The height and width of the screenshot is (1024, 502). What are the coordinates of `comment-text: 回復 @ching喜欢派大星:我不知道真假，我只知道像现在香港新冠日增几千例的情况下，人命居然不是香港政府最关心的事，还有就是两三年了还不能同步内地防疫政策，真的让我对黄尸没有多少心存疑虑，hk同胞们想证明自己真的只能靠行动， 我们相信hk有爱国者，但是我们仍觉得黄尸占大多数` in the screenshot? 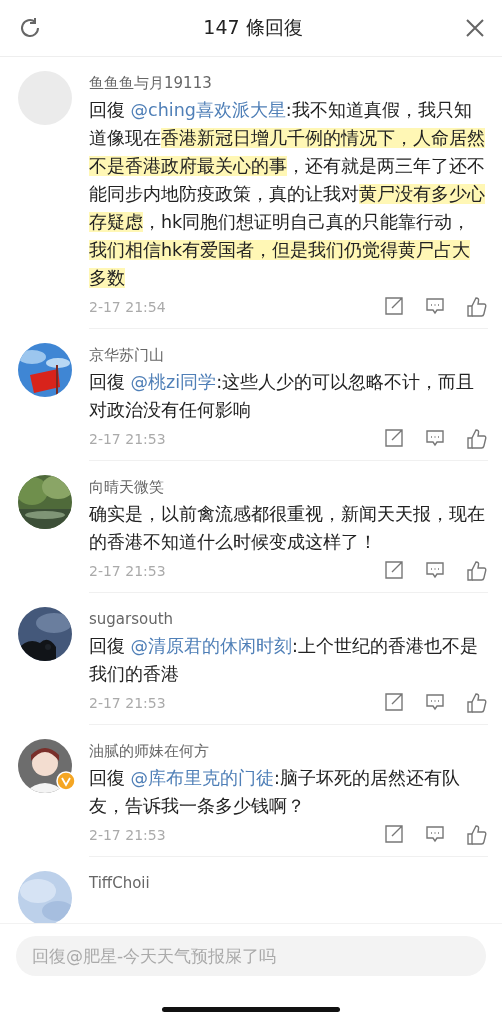 It's located at (287, 194).